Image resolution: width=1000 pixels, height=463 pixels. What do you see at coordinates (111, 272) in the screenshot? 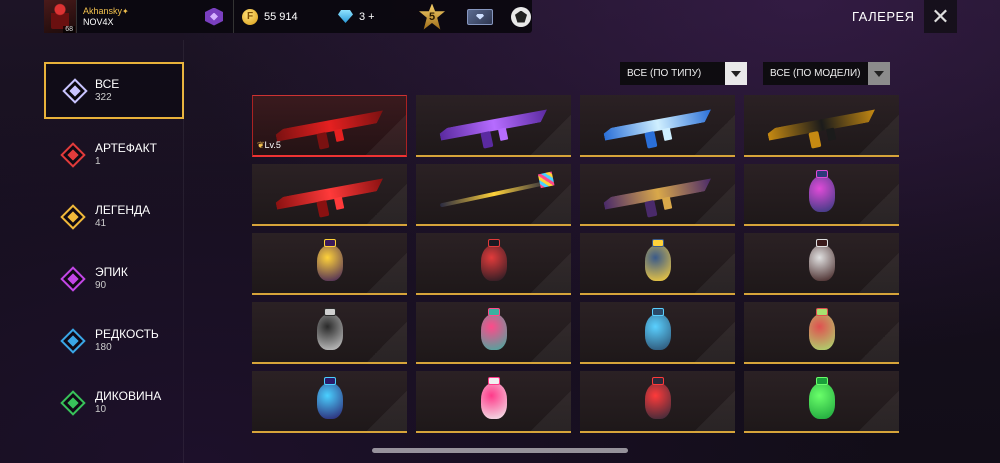
I see `sidebar-item-label: ЭПИК` at bounding box center [111, 272].